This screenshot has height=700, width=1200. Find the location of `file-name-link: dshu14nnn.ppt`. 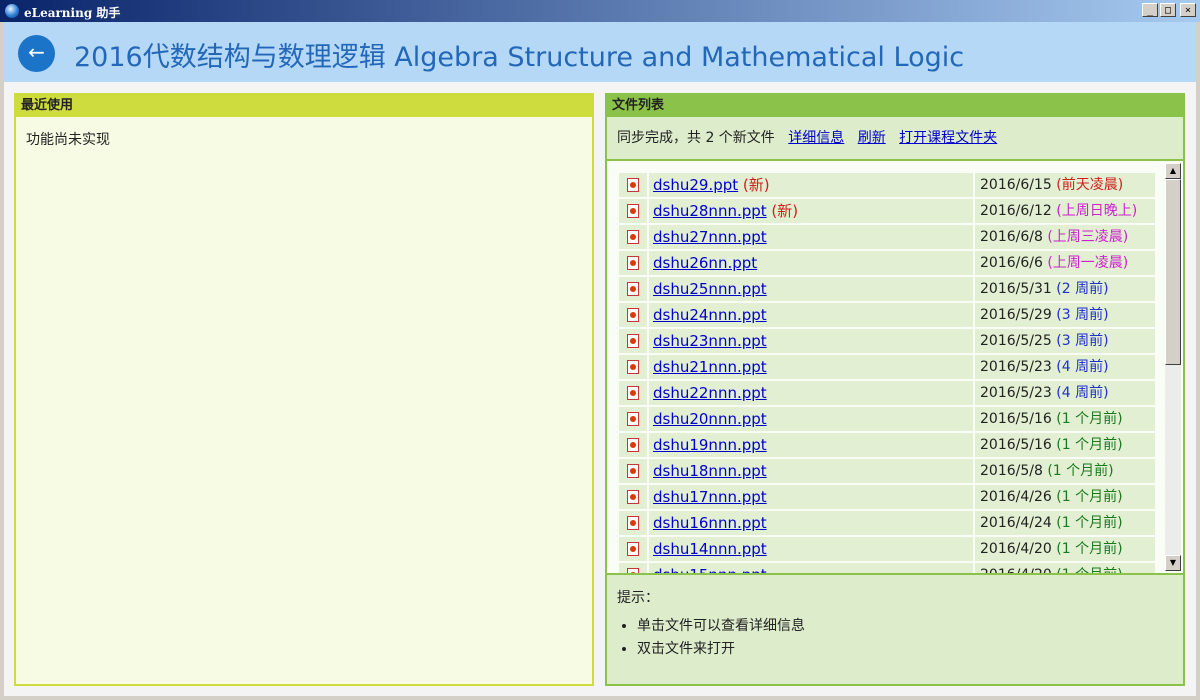

file-name-link: dshu14nnn.ppt is located at coordinates (710, 549).